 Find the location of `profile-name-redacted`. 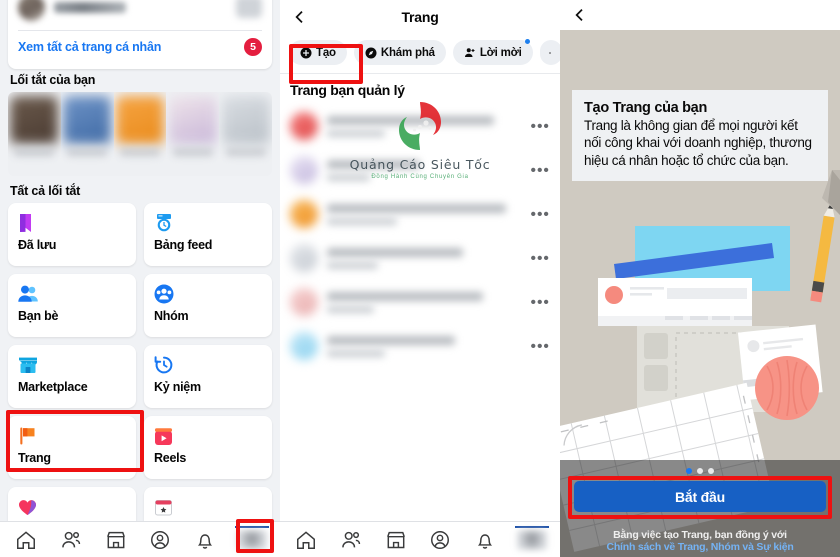

profile-name-redacted is located at coordinates (90, 7).